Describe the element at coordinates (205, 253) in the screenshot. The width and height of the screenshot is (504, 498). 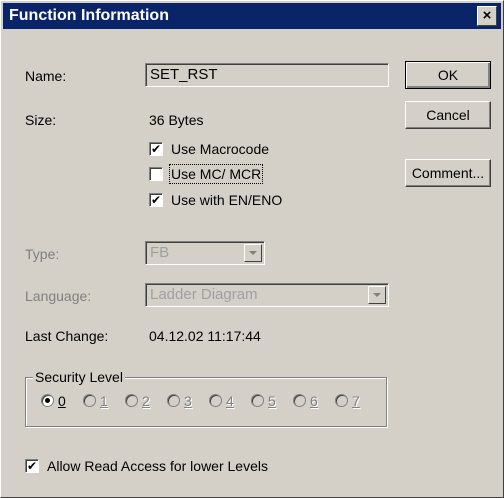
I see `type-dropdown: FB` at that location.